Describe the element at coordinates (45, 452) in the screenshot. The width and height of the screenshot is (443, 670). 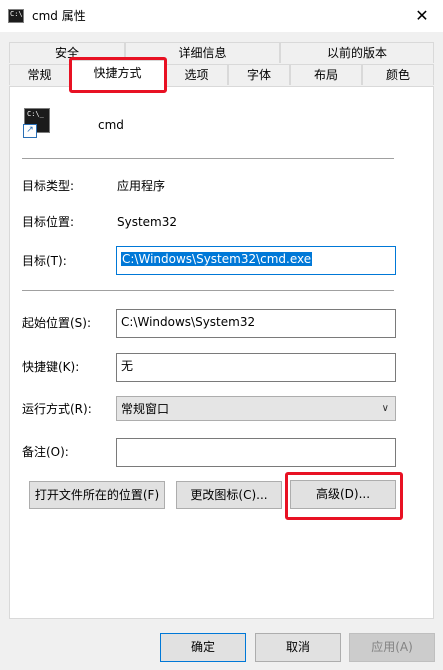
I see `comment-label: 备注(O):` at that location.